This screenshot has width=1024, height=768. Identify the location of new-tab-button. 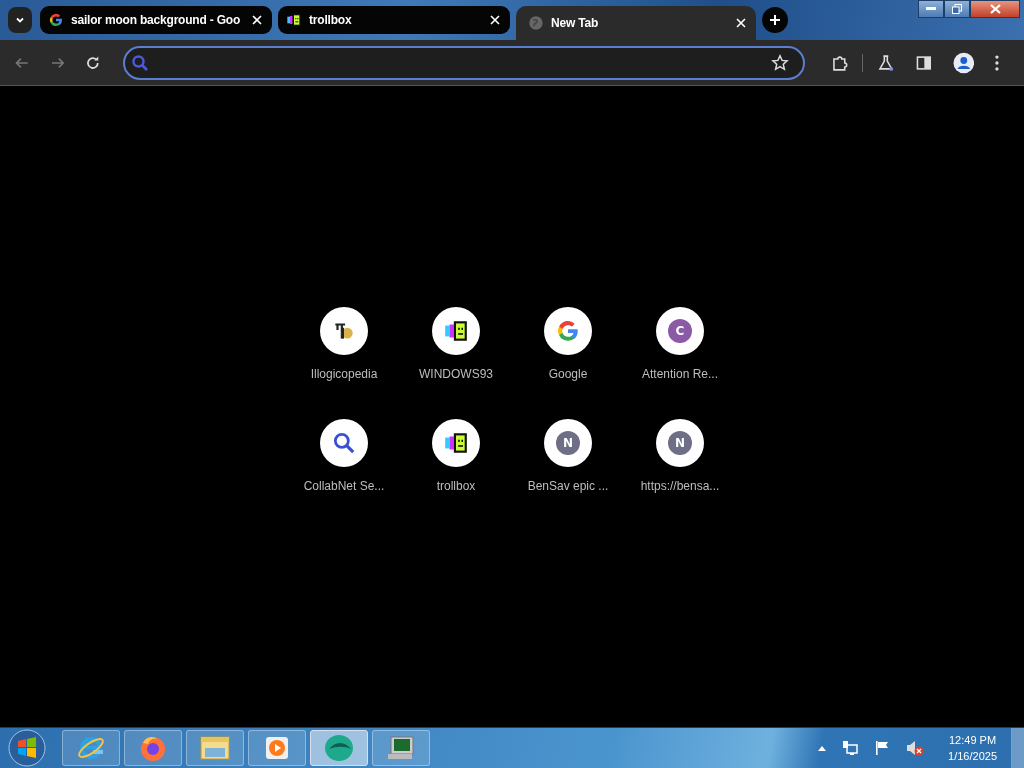
(775, 20).